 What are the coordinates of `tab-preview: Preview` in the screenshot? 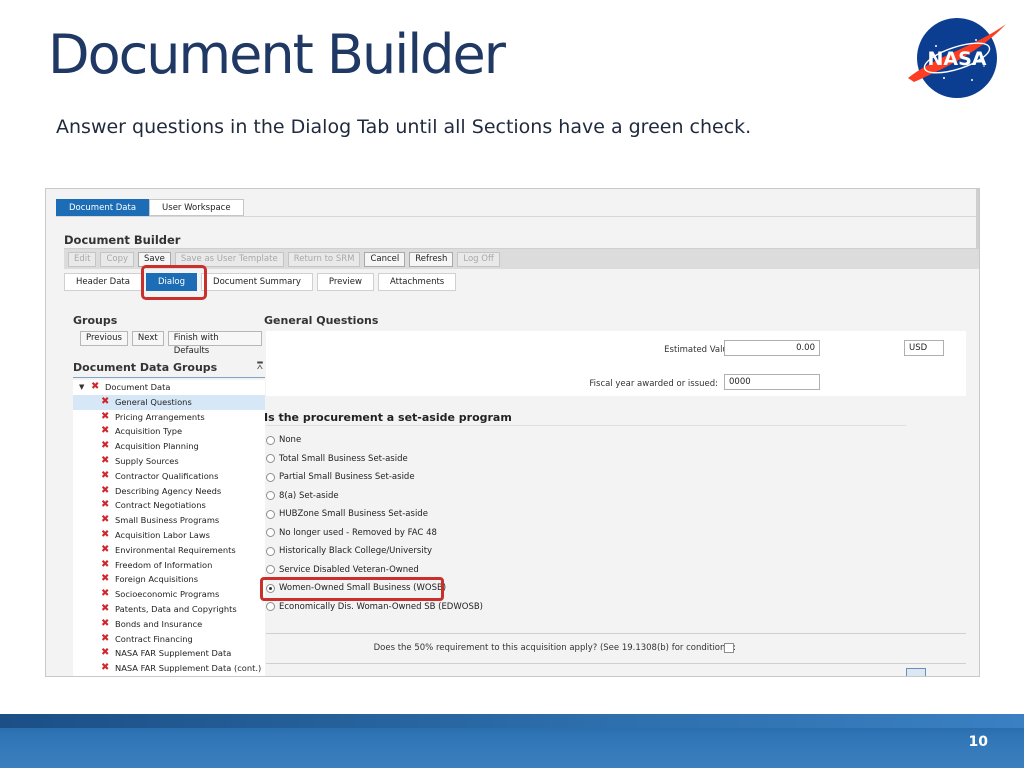 It's located at (345, 282).